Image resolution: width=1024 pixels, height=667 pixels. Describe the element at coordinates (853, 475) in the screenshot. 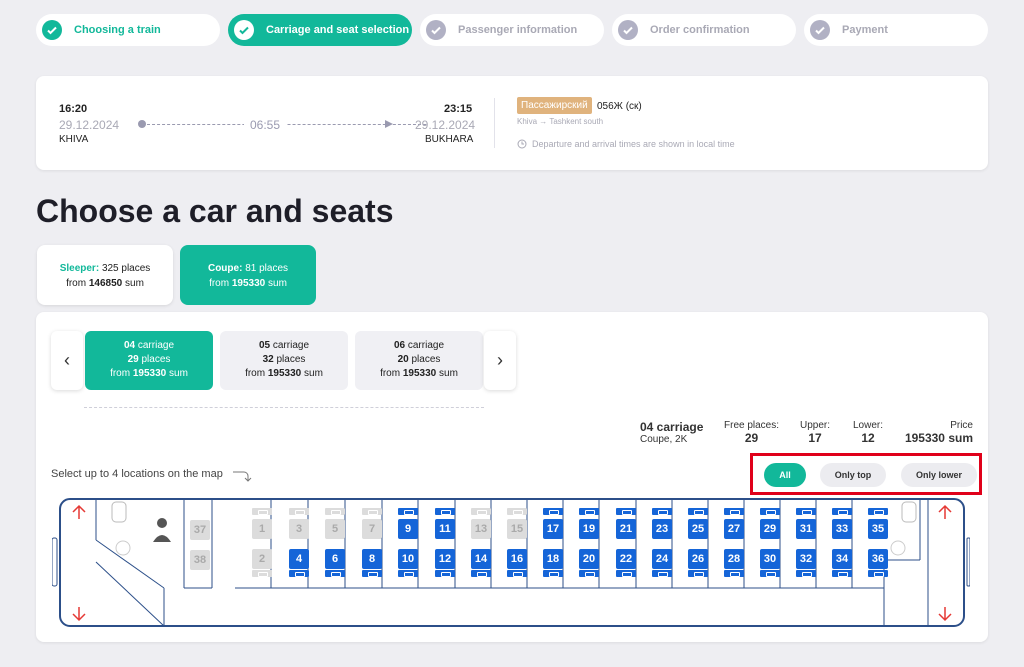

I see `filter-top-button: Only top` at that location.